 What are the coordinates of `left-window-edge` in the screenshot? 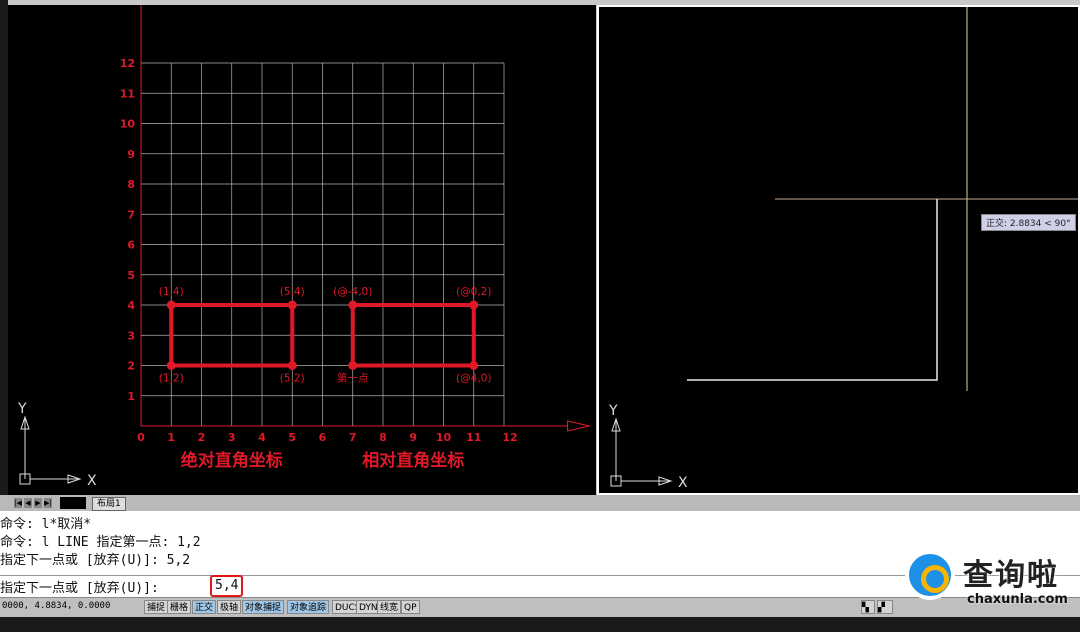 It's located at (4, 247).